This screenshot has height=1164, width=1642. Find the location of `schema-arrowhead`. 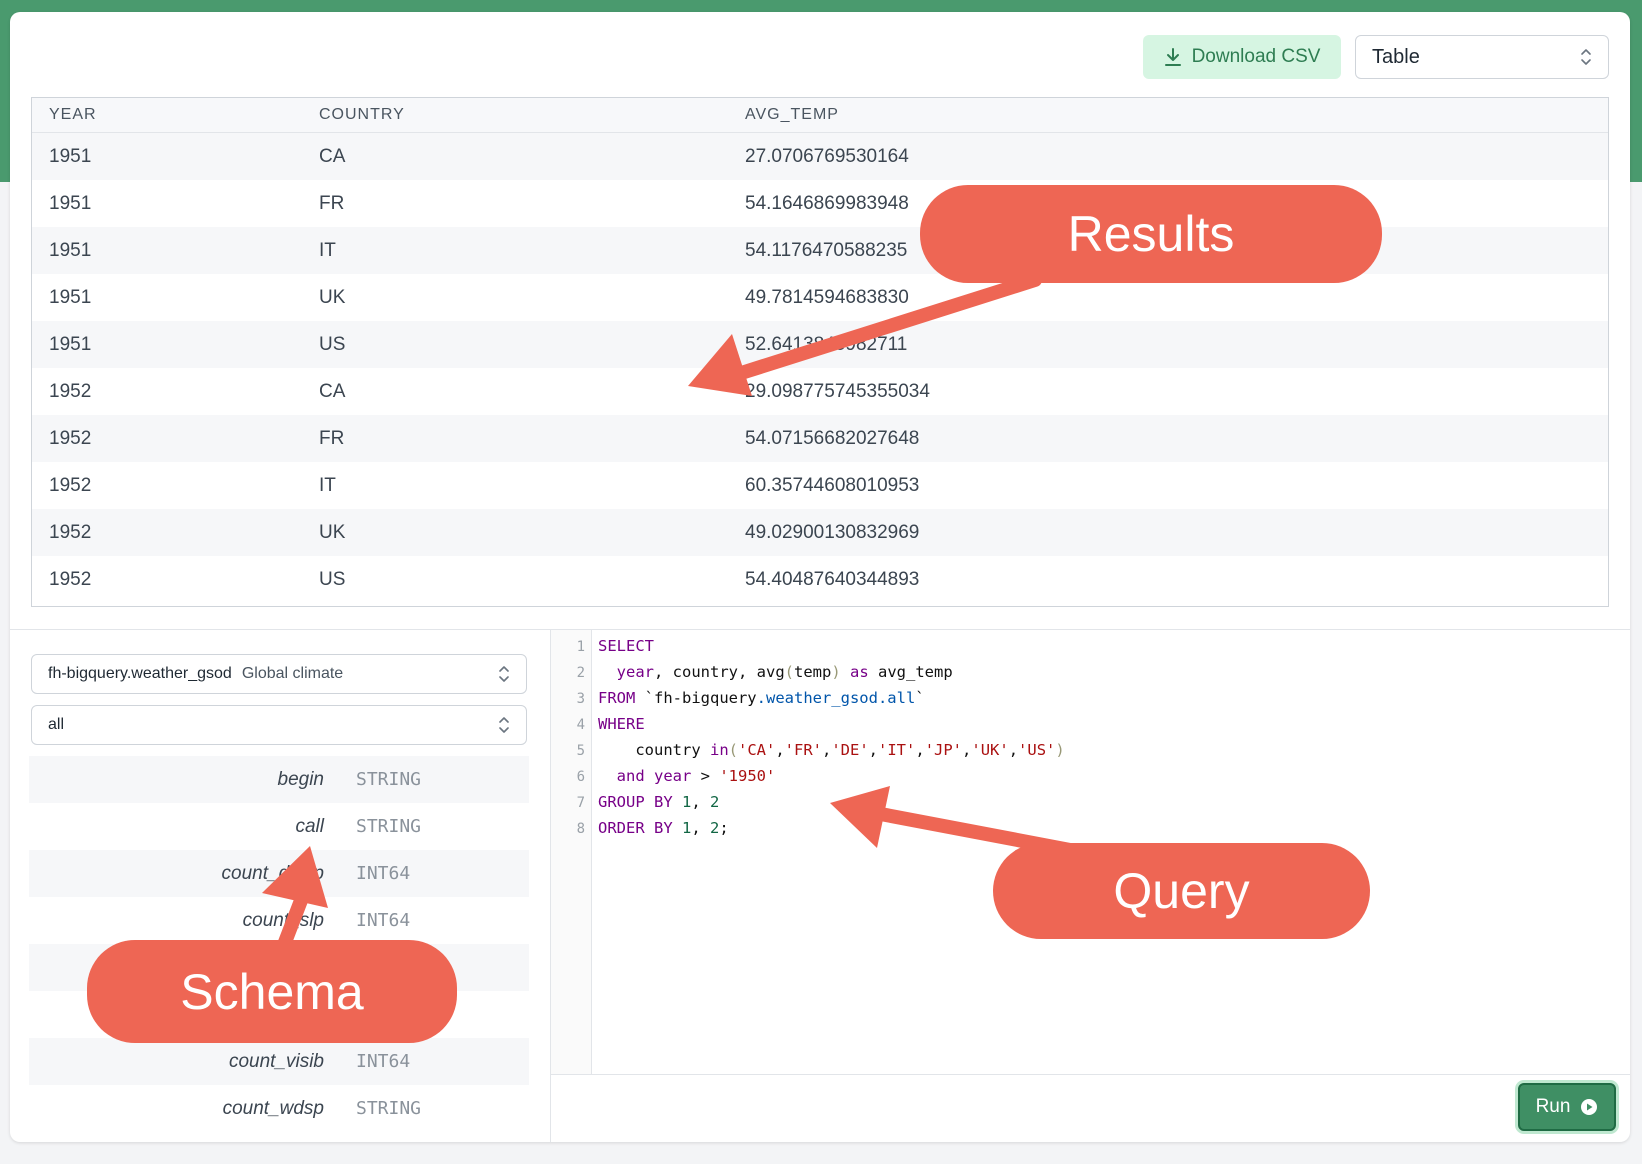

schema-arrowhead is located at coordinates (295, 877).